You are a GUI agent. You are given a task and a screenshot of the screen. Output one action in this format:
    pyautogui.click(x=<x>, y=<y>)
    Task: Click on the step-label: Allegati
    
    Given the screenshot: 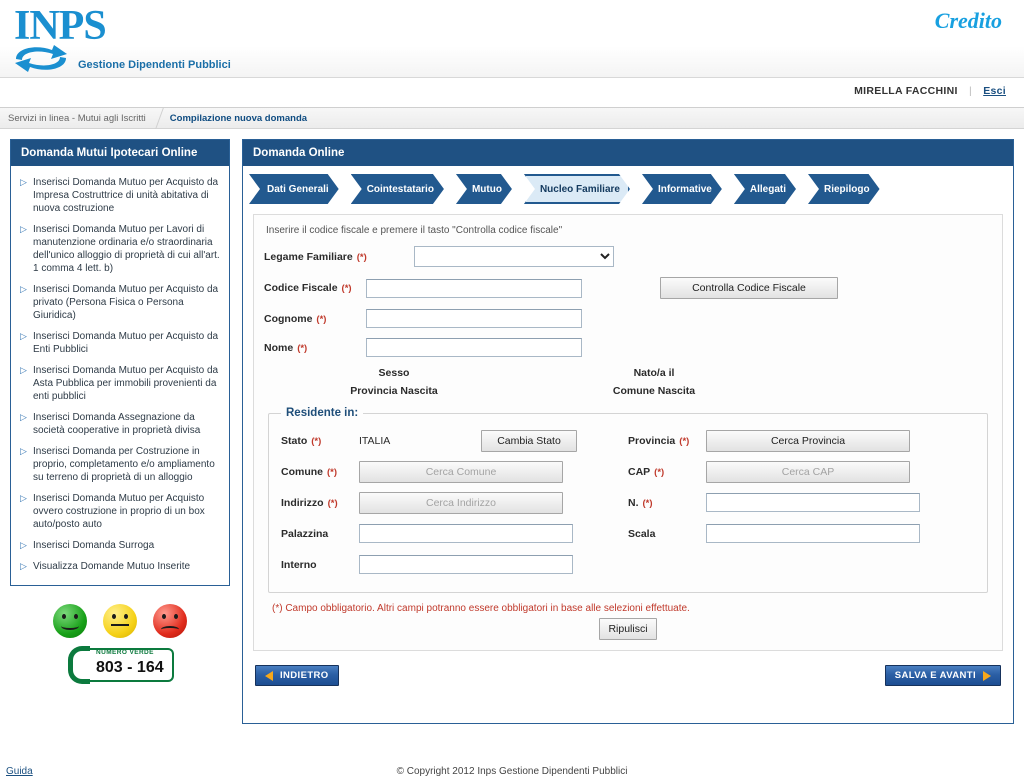 What is the action you would take?
    pyautogui.click(x=767, y=189)
    